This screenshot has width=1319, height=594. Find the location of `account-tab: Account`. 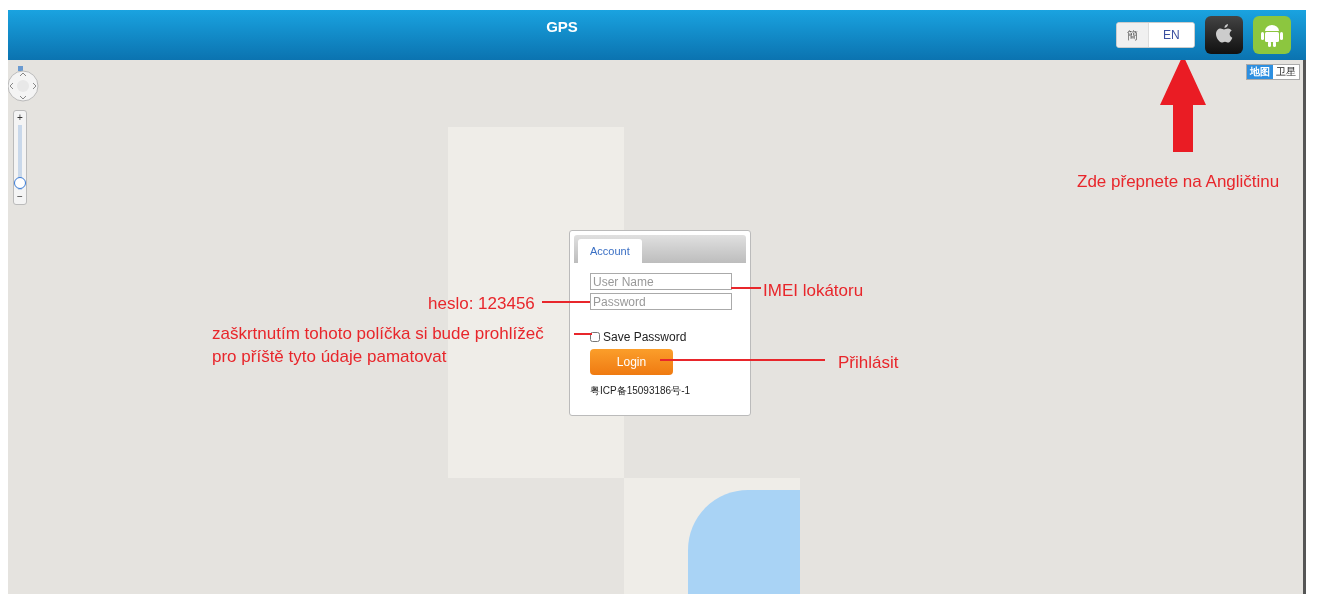

account-tab: Account is located at coordinates (610, 251).